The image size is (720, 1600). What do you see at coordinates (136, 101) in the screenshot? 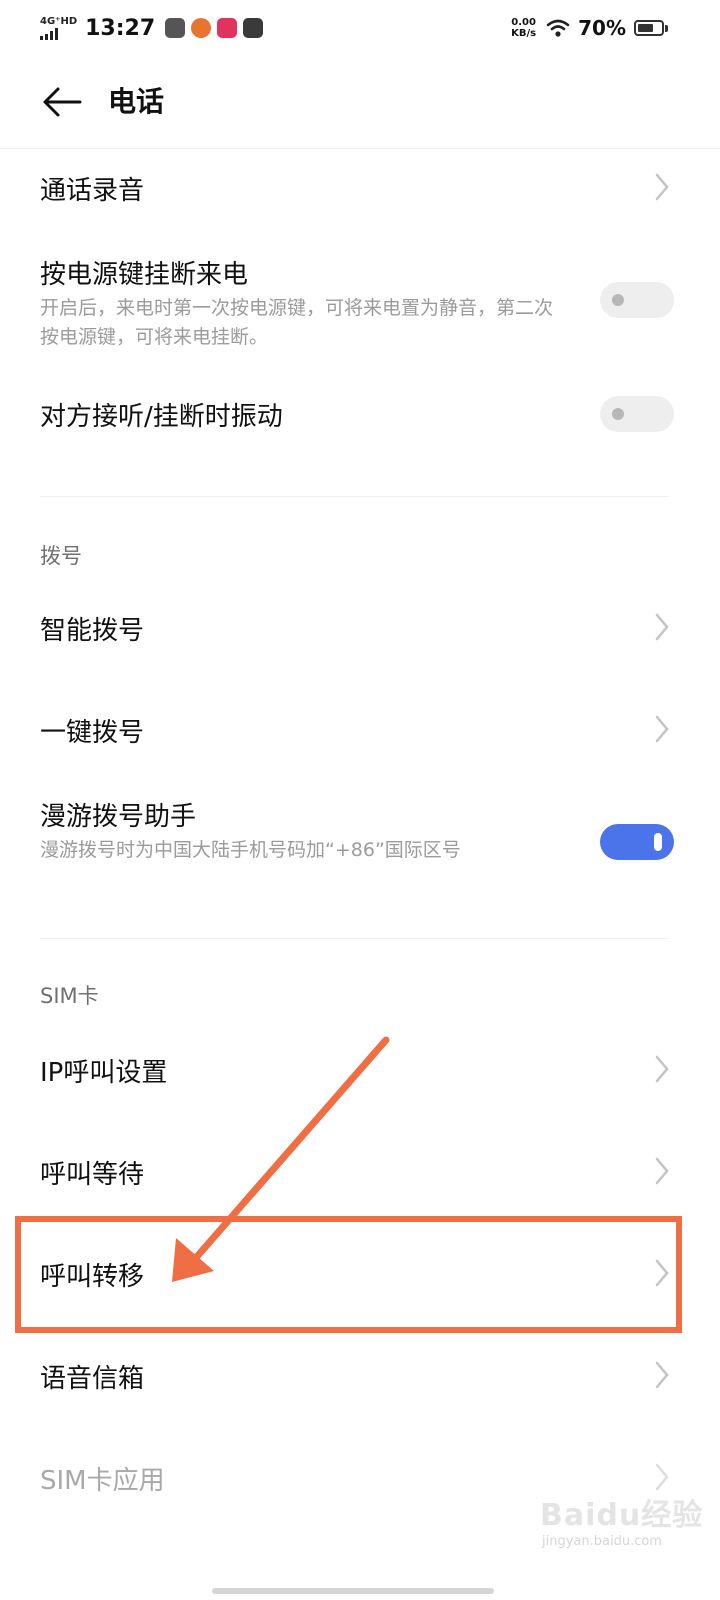
I see `page-title: 电话` at bounding box center [136, 101].